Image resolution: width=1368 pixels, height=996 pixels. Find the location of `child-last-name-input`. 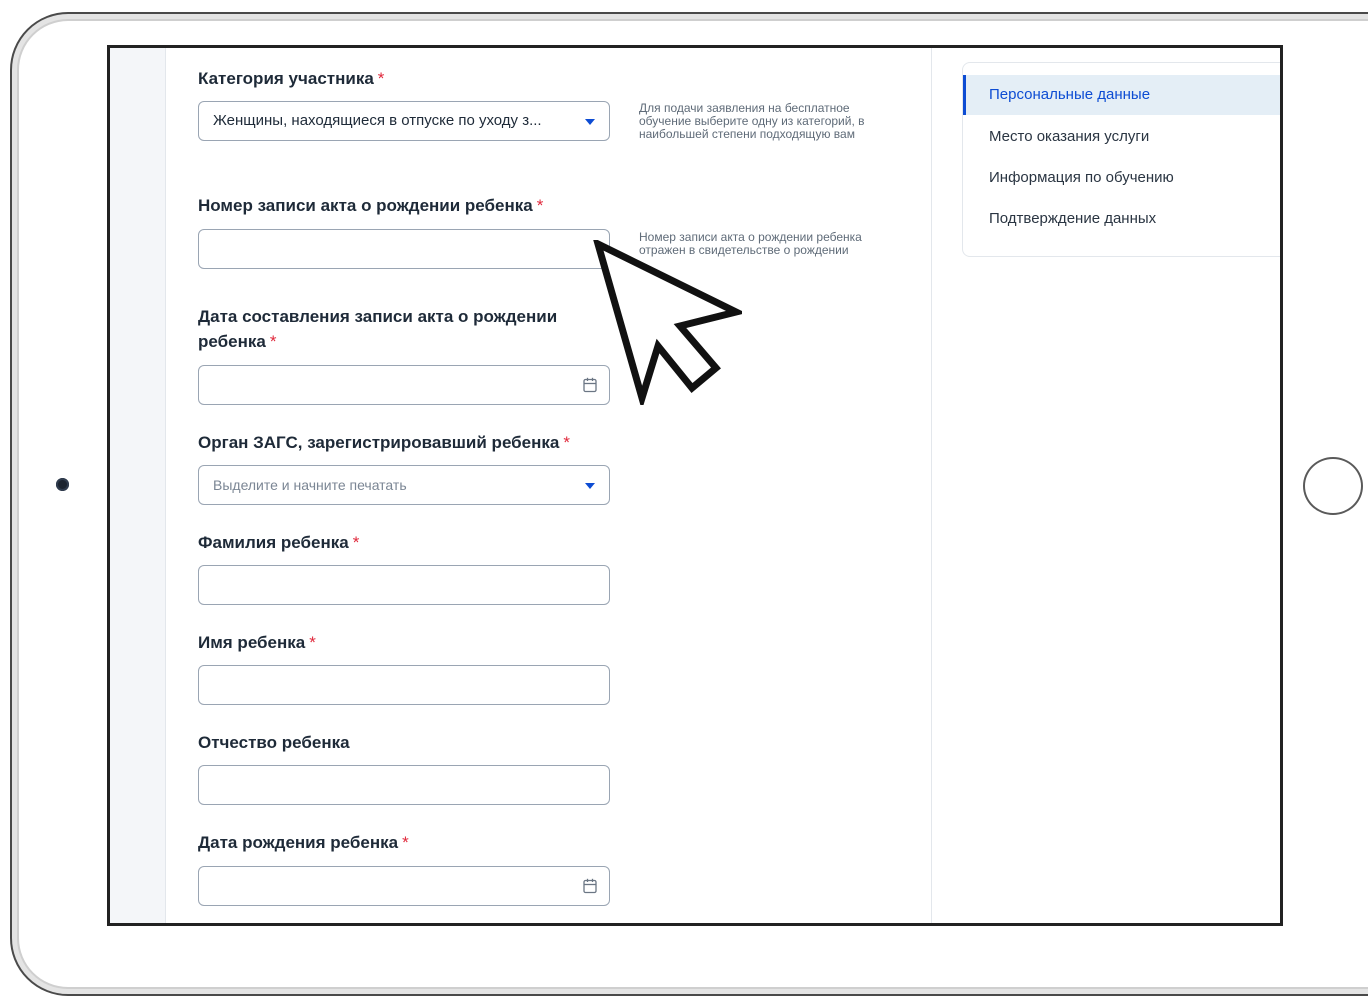

child-last-name-input is located at coordinates (404, 585).